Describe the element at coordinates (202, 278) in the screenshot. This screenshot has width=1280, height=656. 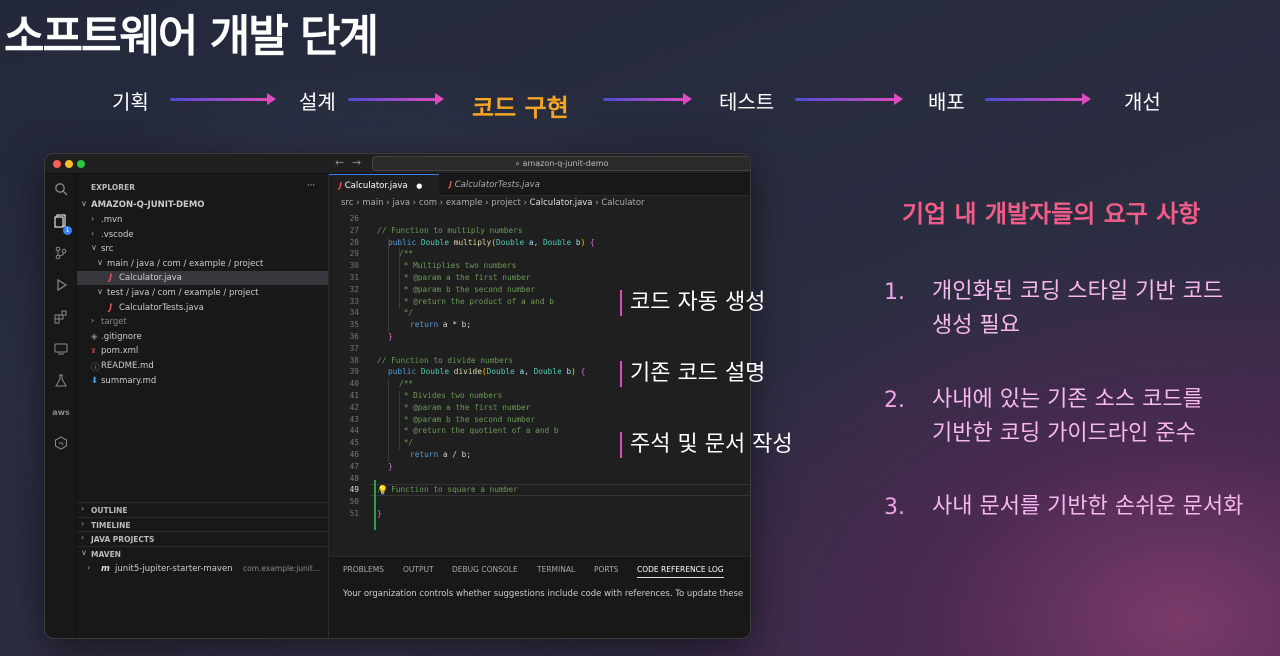
I see `tree-item: J Calculator.java` at that location.